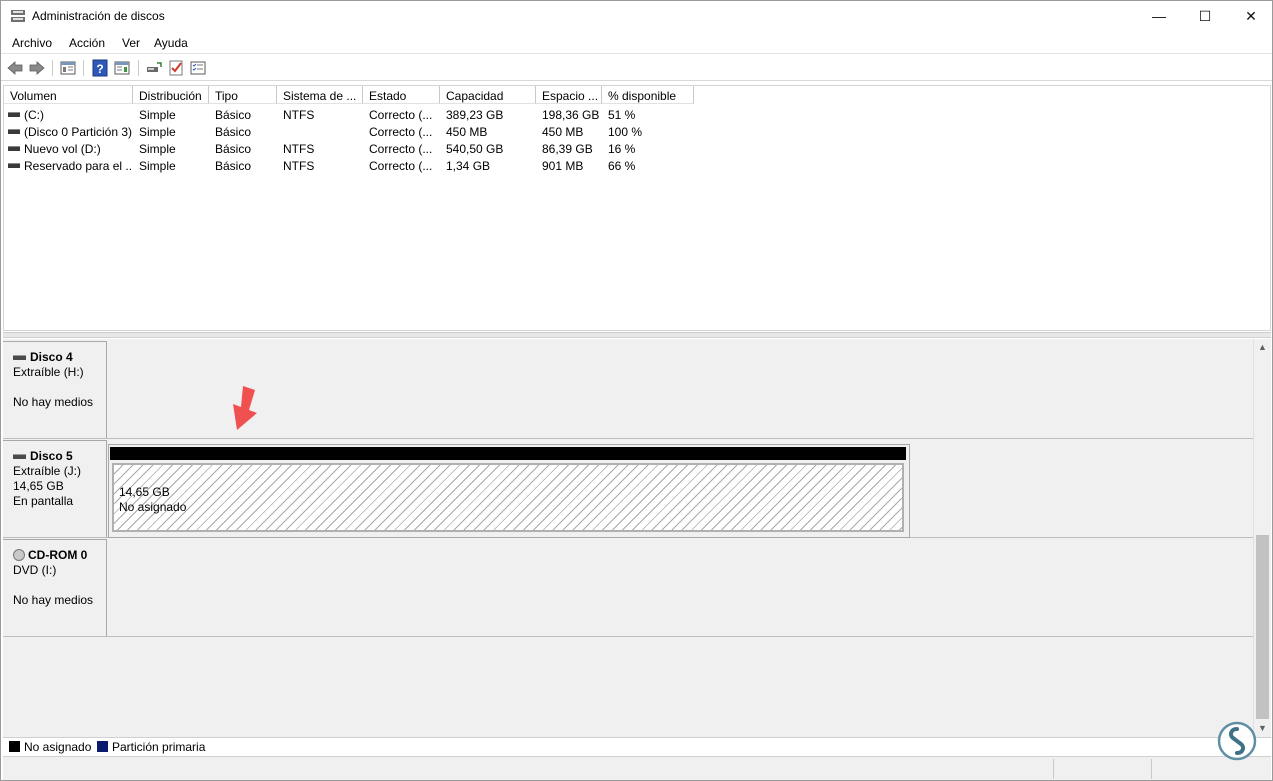  I want to click on disk-label-disco-4: Disco 4 Extraíble (H:) No hay medios, so click(55, 389).